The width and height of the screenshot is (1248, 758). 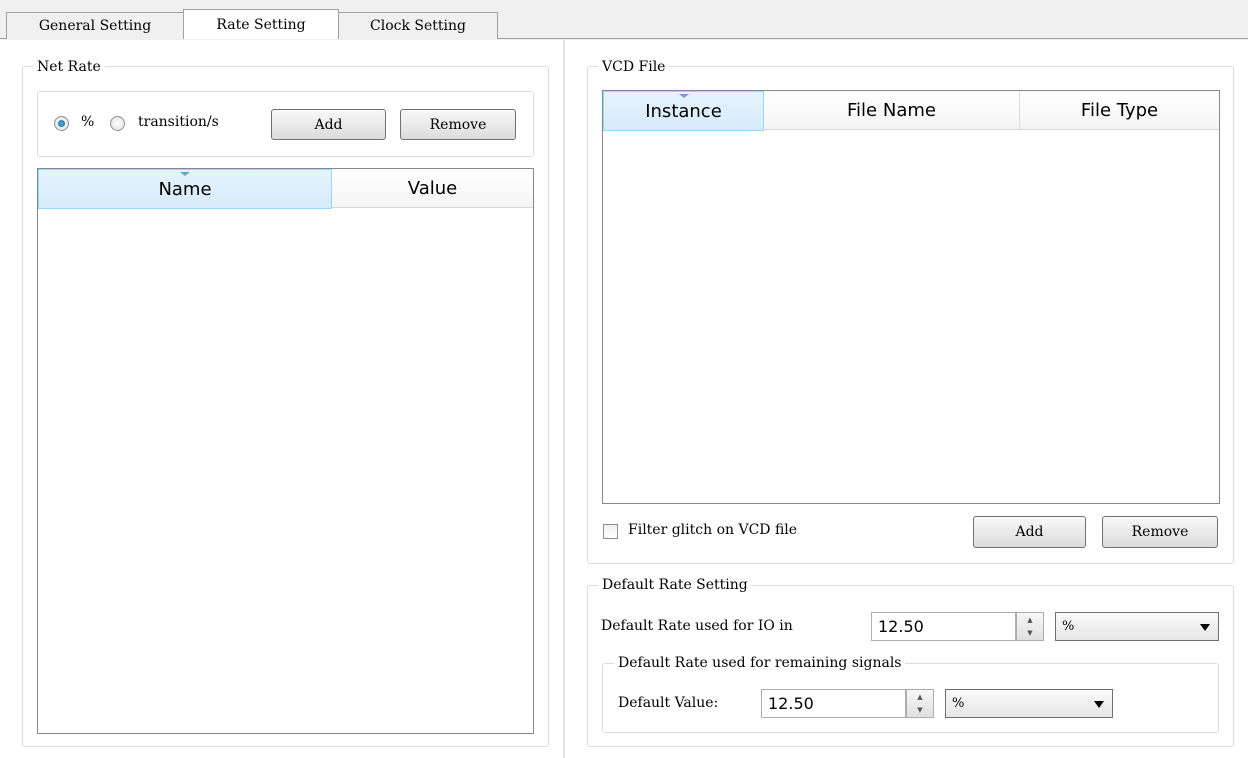 What do you see at coordinates (69, 67) in the screenshot?
I see `net-rate-title: Net Rate` at bounding box center [69, 67].